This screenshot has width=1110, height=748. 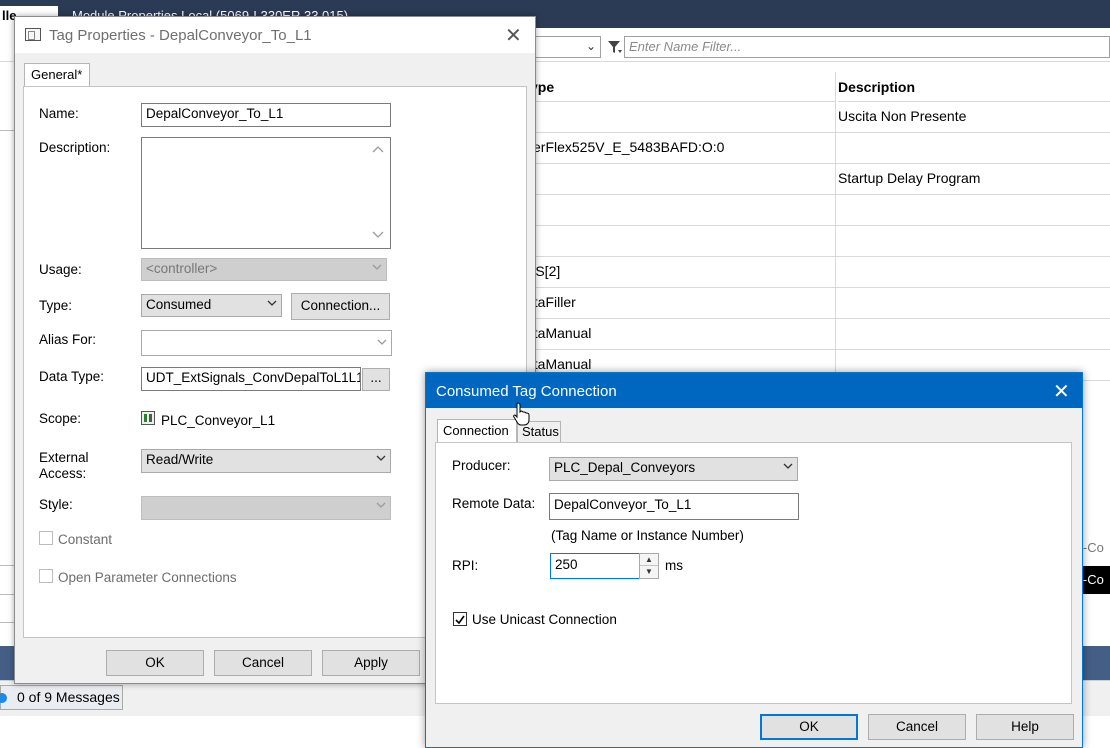 What do you see at coordinates (85, 539) in the screenshot?
I see `constant-label: Constant` at bounding box center [85, 539].